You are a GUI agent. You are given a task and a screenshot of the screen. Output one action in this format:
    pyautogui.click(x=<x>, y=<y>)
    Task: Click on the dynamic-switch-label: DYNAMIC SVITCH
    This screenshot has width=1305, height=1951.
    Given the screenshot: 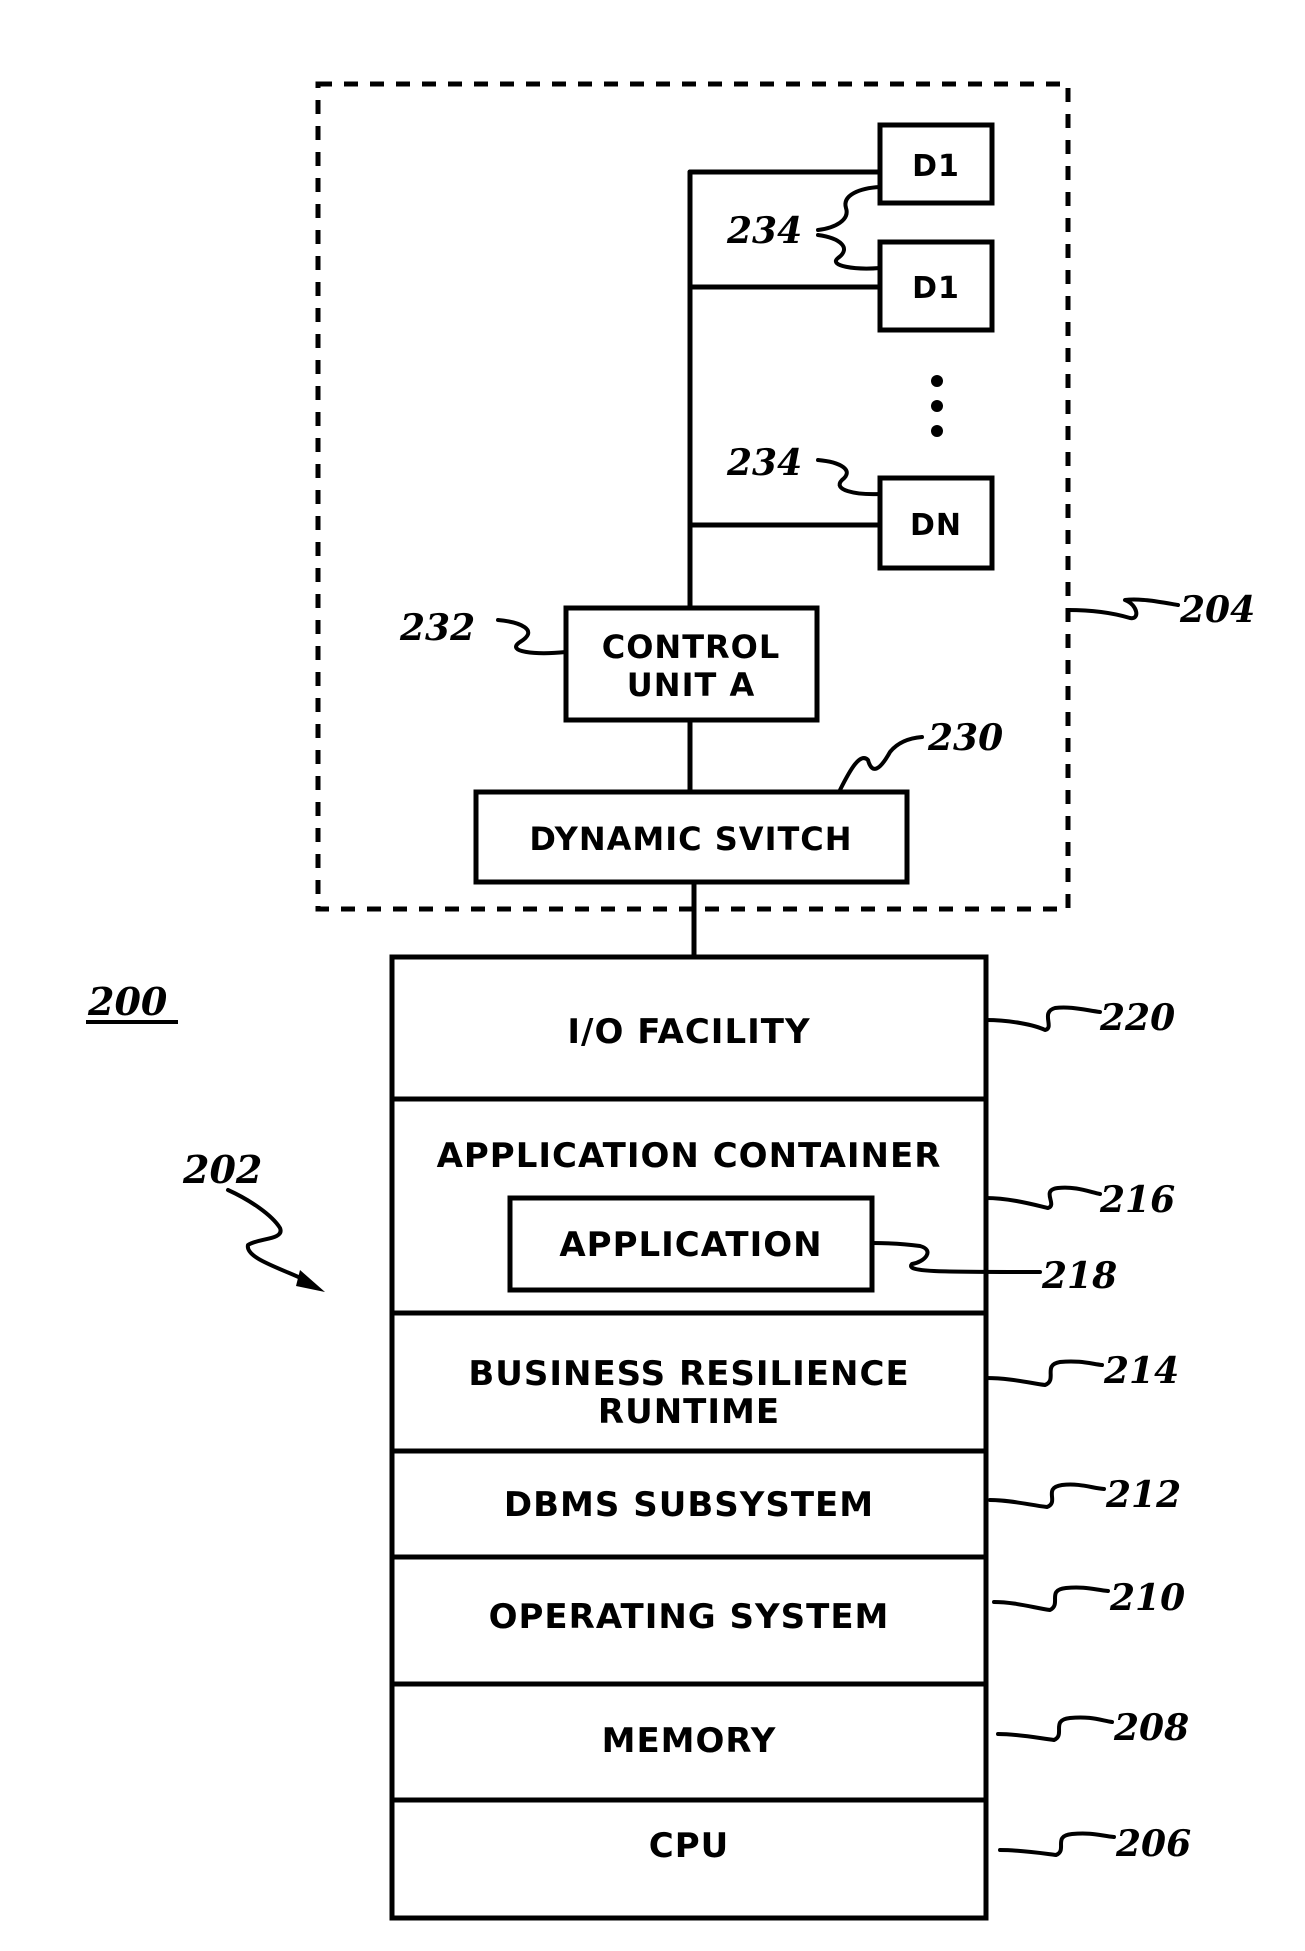 What is the action you would take?
    pyautogui.click(x=690, y=839)
    